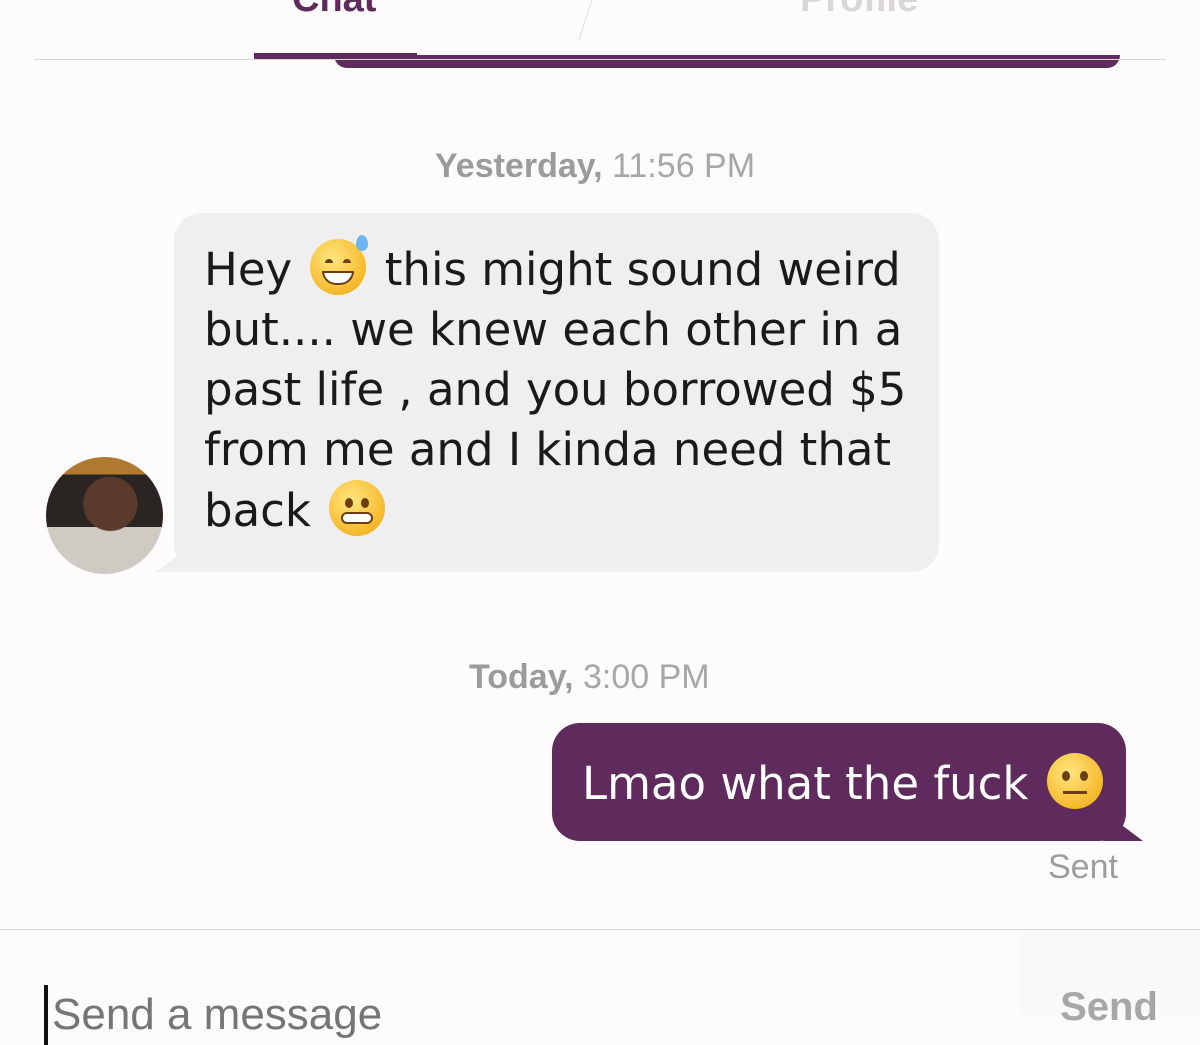 This screenshot has height=1045, width=1200. I want to click on message-text: past life , and you borrowed $5, so click(555, 389).